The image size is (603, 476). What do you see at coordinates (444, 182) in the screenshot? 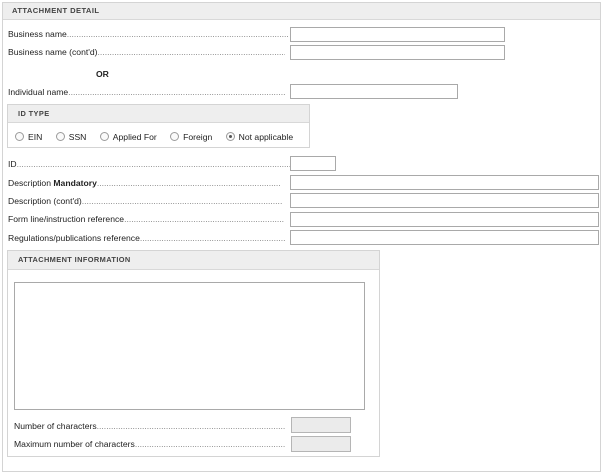
I see `description-input` at bounding box center [444, 182].